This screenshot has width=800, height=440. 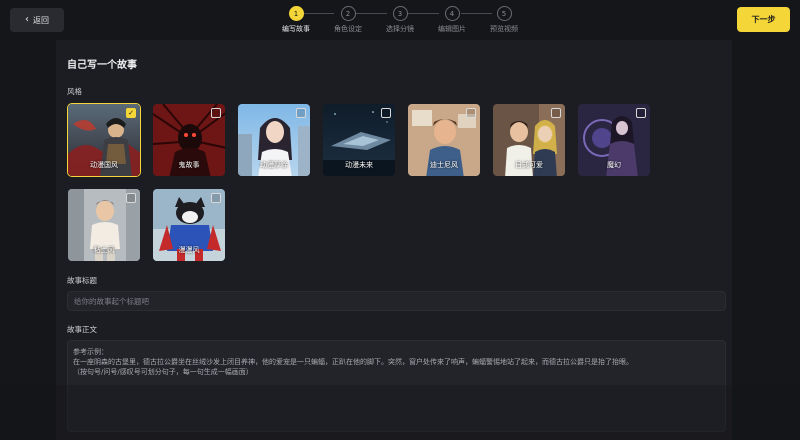 I want to click on style-card-label: 动漫未来, so click(x=359, y=165).